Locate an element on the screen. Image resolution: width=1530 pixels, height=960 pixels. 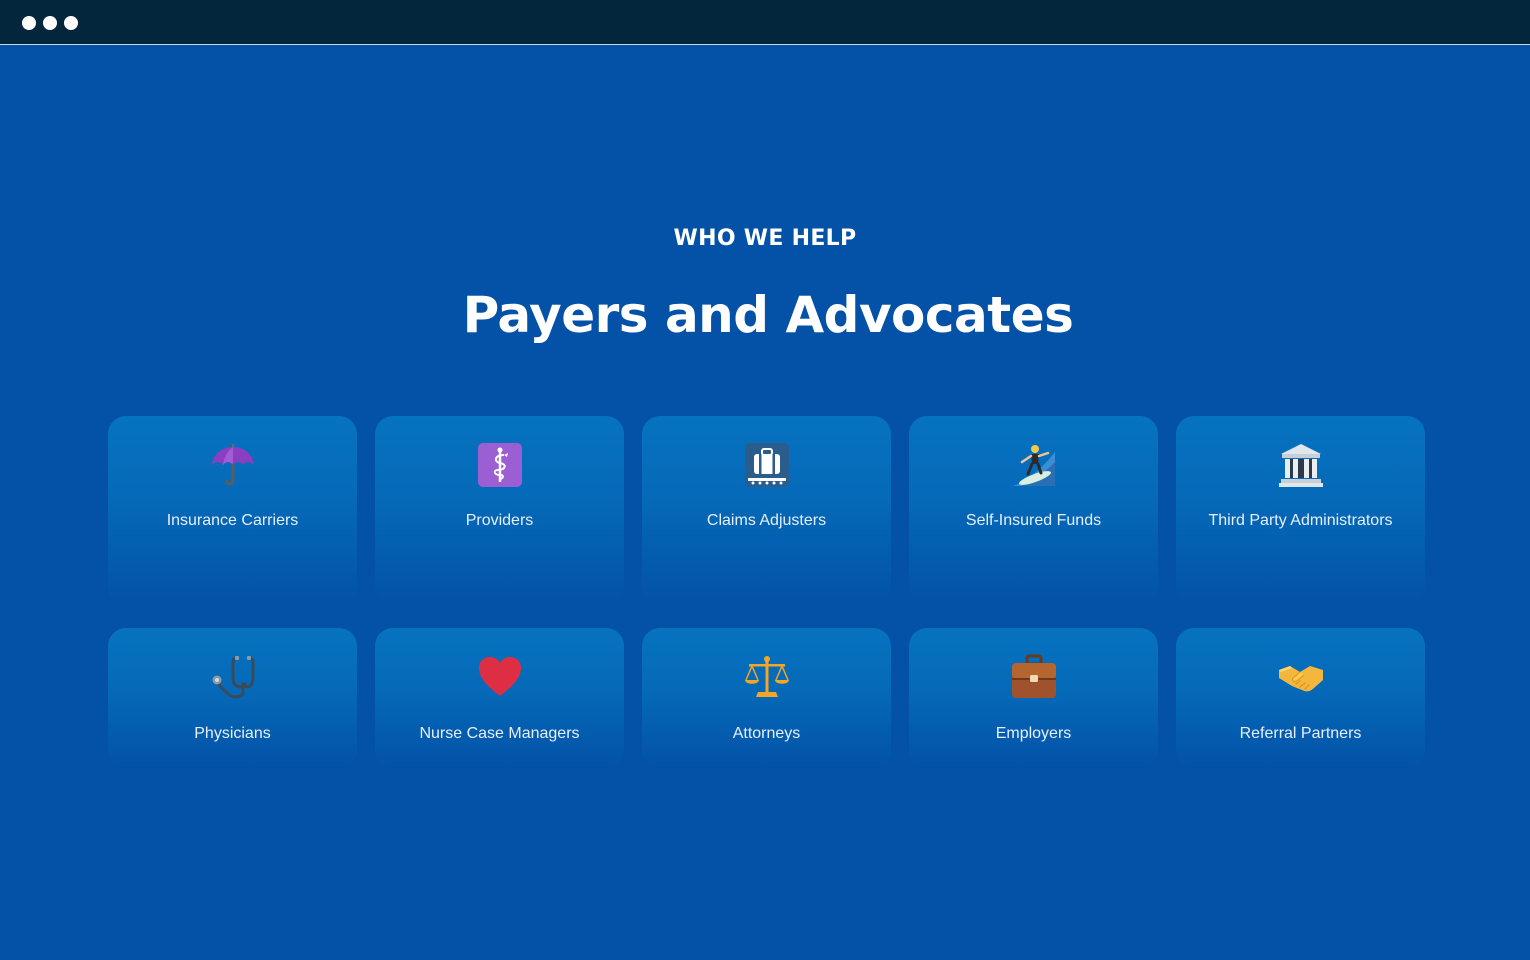
card-physicians: Physicians is located at coordinates (232, 698).